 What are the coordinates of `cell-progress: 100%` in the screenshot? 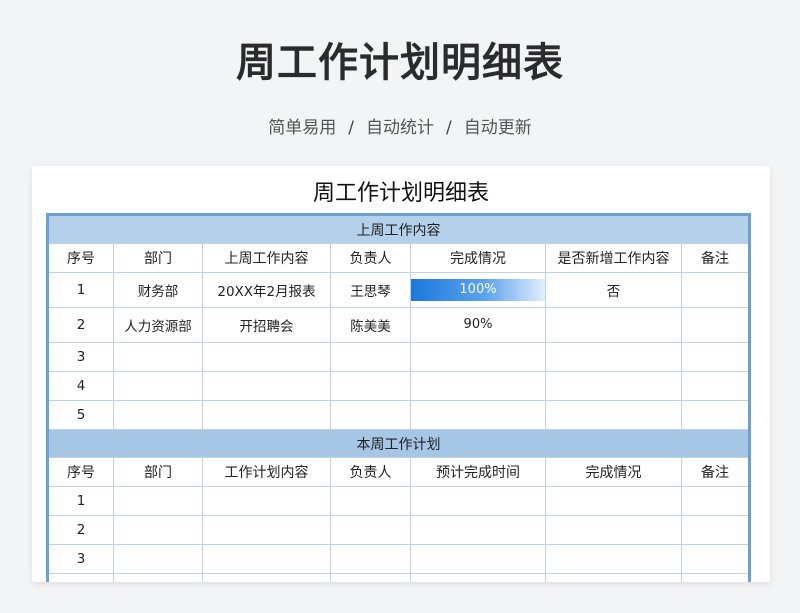 It's located at (478, 290).